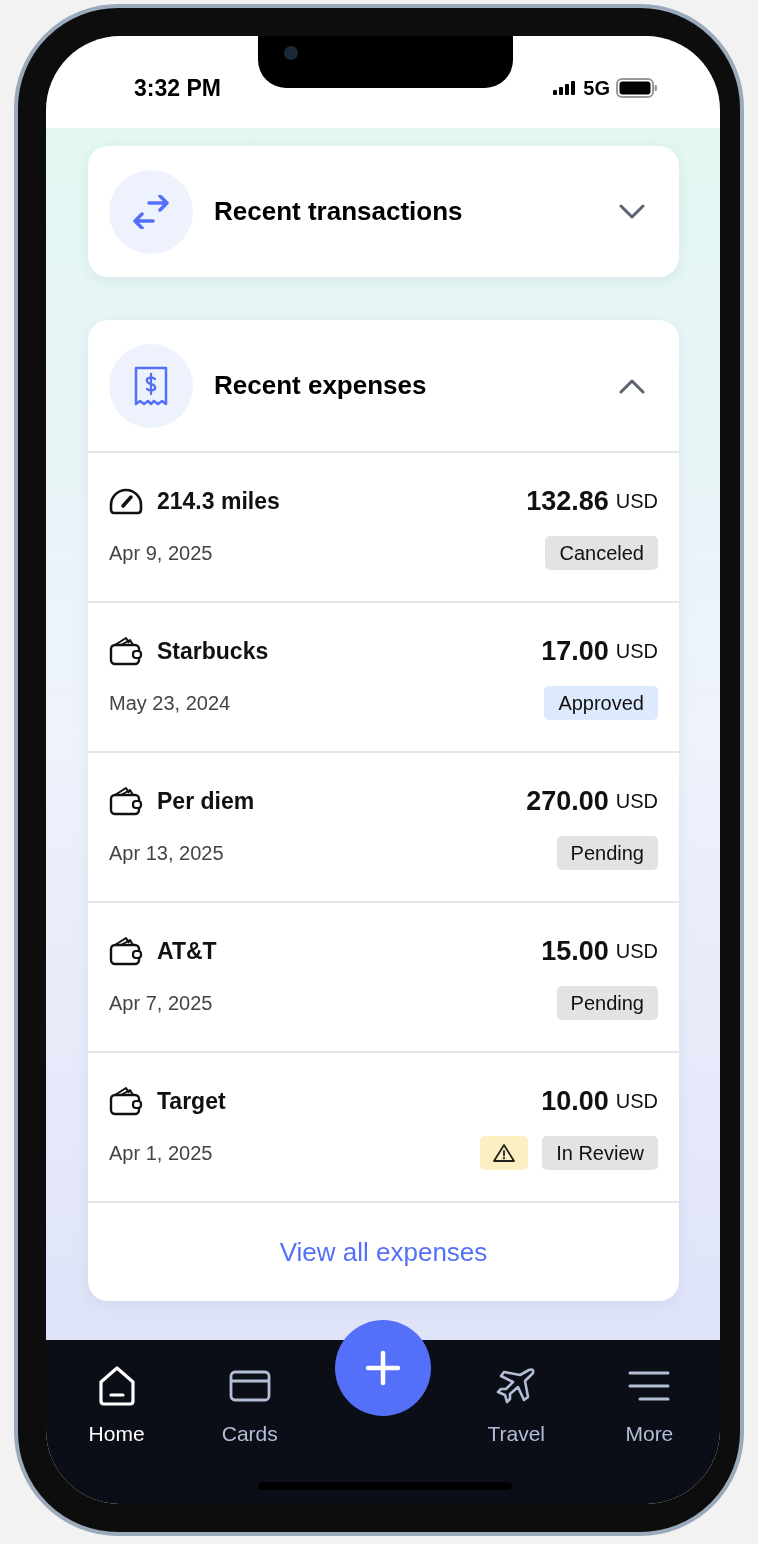  Describe the element at coordinates (567, 801) in the screenshot. I see `expense-amount: 270.00` at that location.